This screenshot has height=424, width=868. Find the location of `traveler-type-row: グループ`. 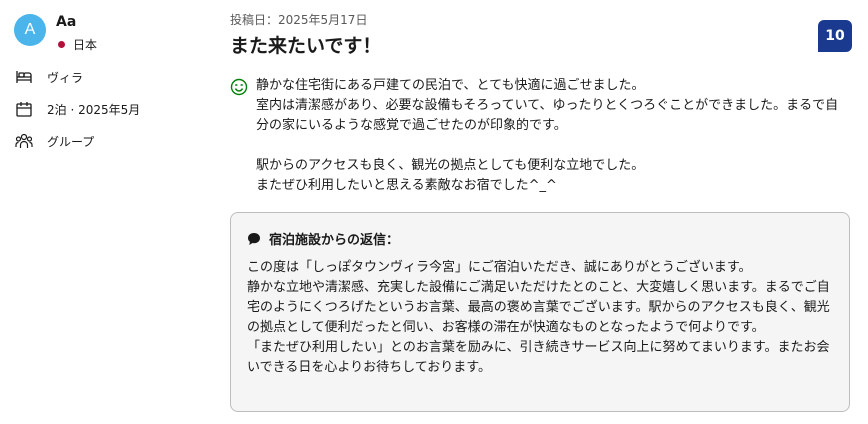

traveler-type-row: グループ is located at coordinates (54, 141).